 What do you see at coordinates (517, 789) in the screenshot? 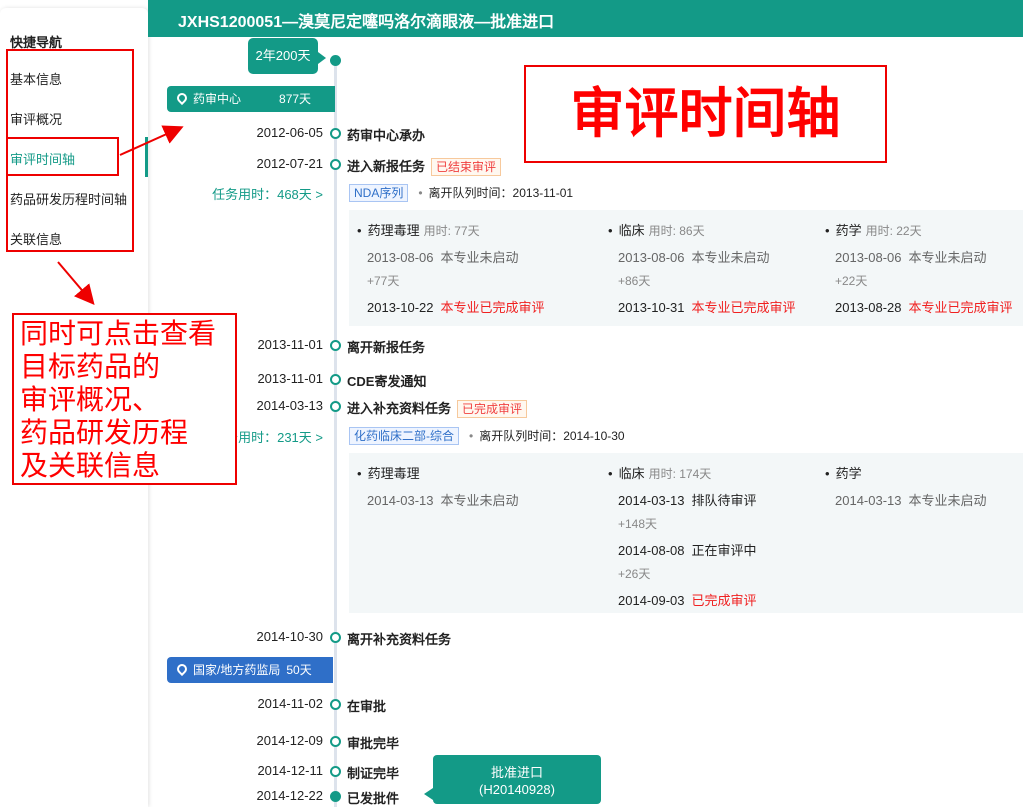
I see `result-code: (H20140928)` at bounding box center [517, 789].